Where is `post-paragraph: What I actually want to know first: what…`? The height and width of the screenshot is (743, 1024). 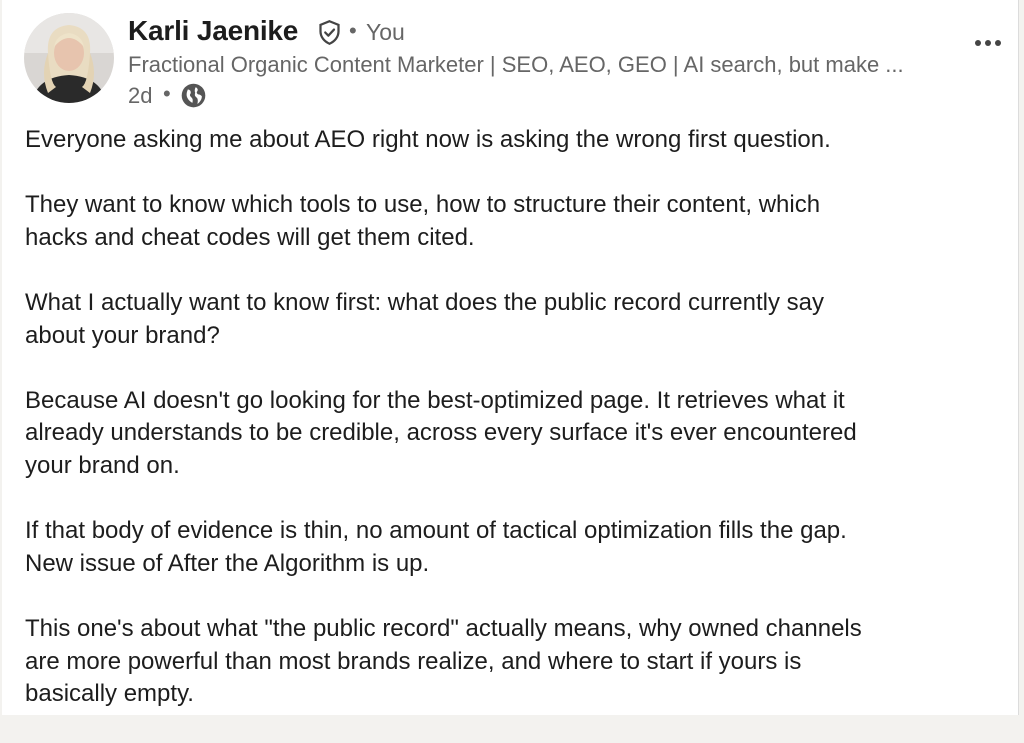 post-paragraph: What I actually want to know first: what… is located at coordinates (515, 319).